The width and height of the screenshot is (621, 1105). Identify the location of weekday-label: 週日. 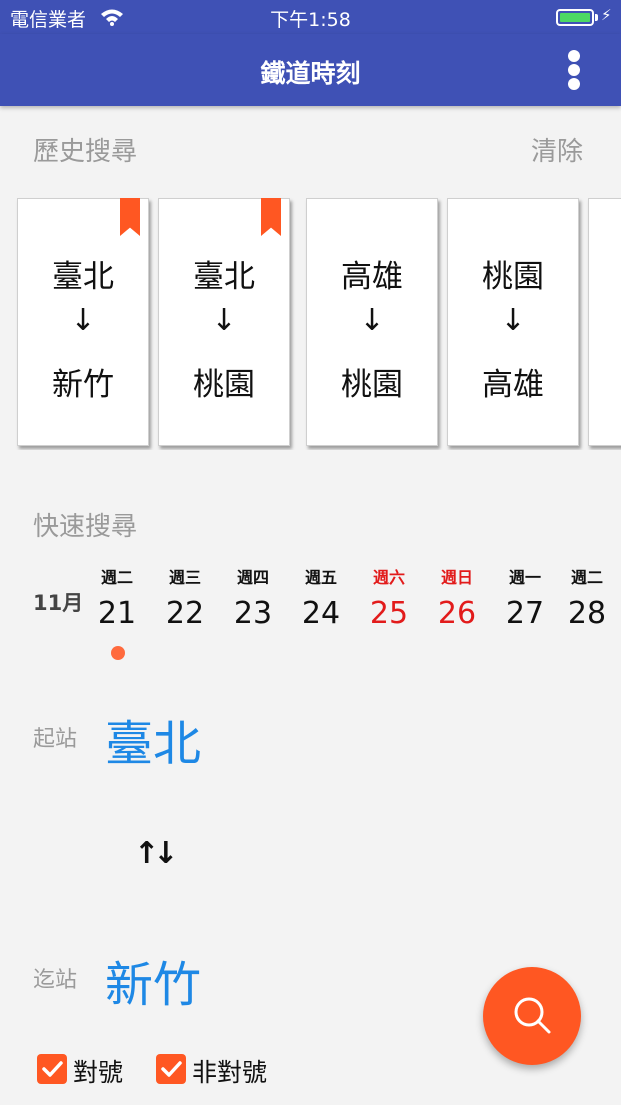
(456, 577).